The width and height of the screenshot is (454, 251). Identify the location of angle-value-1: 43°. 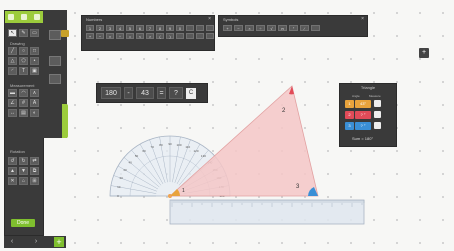
(363, 104).